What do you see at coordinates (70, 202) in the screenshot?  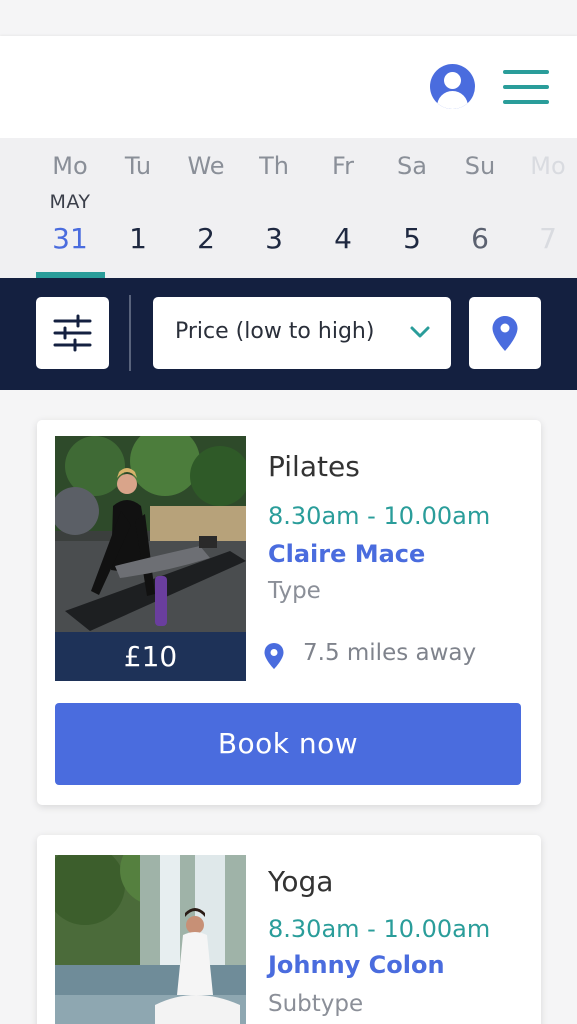 I see `month-label: MAY` at bounding box center [70, 202].